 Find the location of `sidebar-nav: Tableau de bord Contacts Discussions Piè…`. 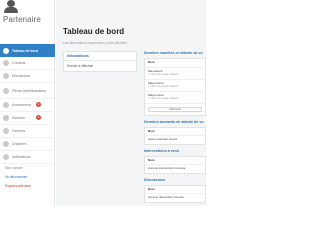

sidebar-nav: Tableau de bord Contacts Discussions Piè… is located at coordinates (27, 104).